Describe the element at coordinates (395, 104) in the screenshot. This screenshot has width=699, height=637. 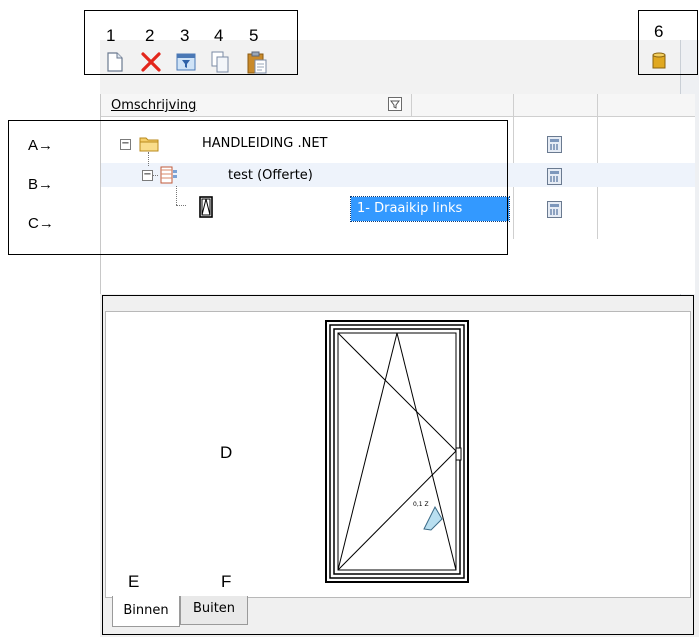
I see `column-filter-icon` at that location.